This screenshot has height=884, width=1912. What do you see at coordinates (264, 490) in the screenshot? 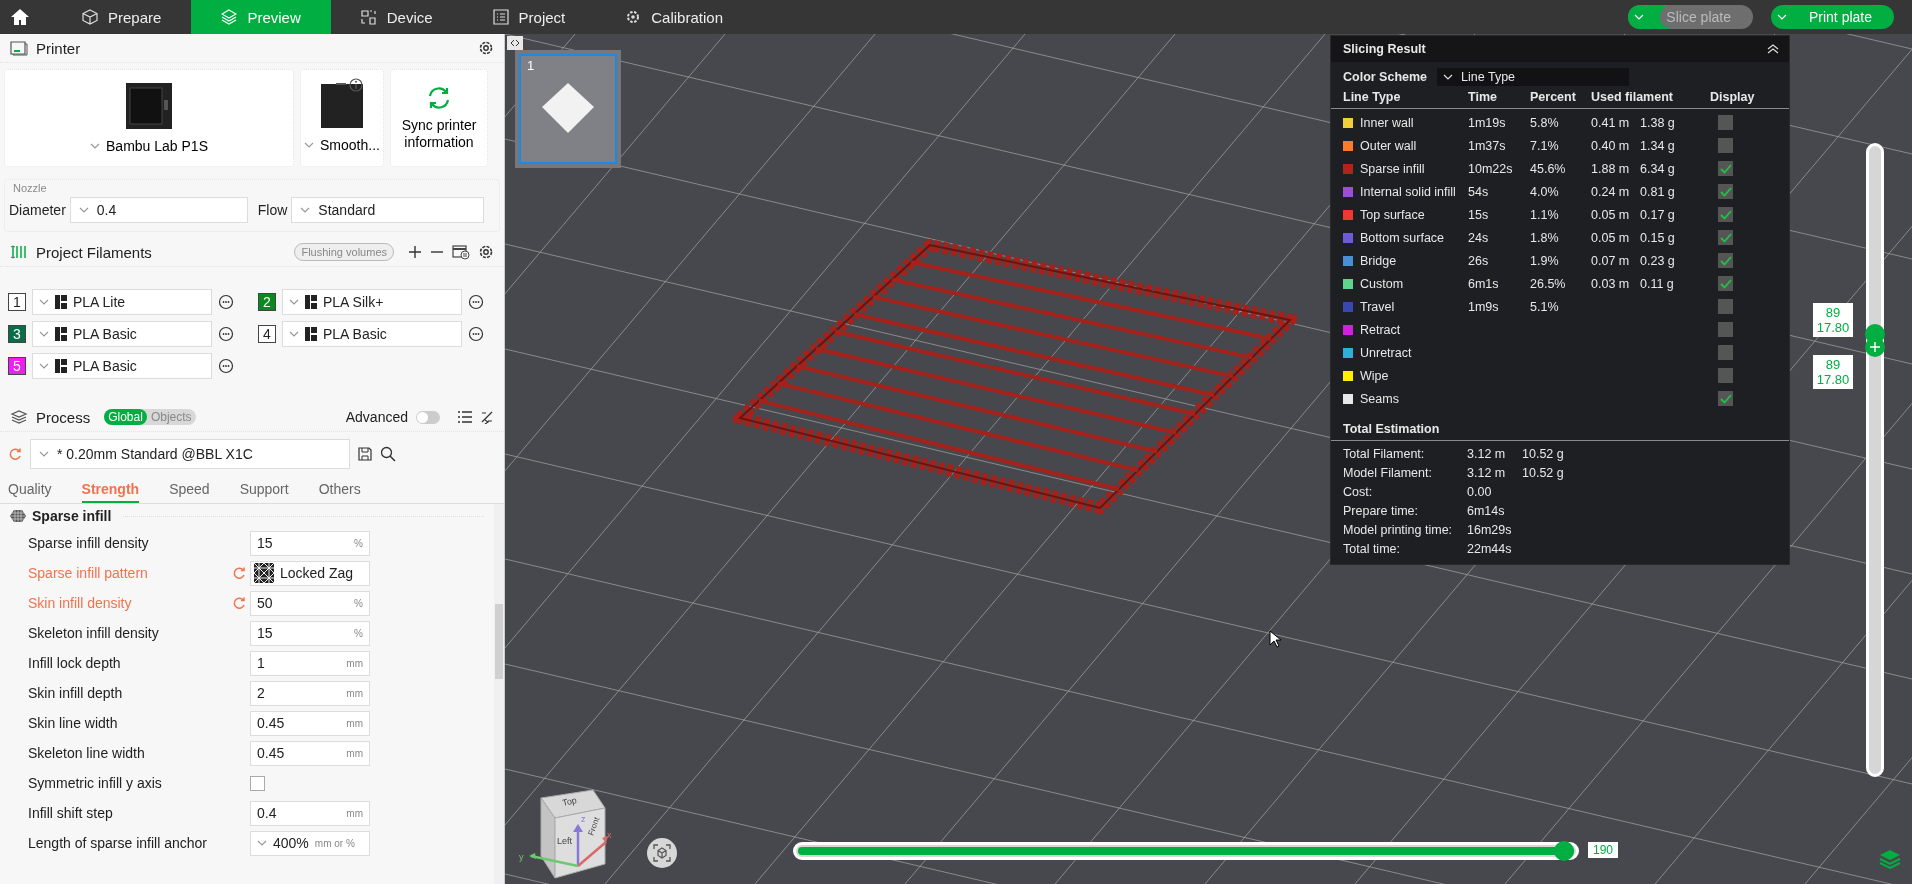
I see `settings-tab: Support` at bounding box center [264, 490].